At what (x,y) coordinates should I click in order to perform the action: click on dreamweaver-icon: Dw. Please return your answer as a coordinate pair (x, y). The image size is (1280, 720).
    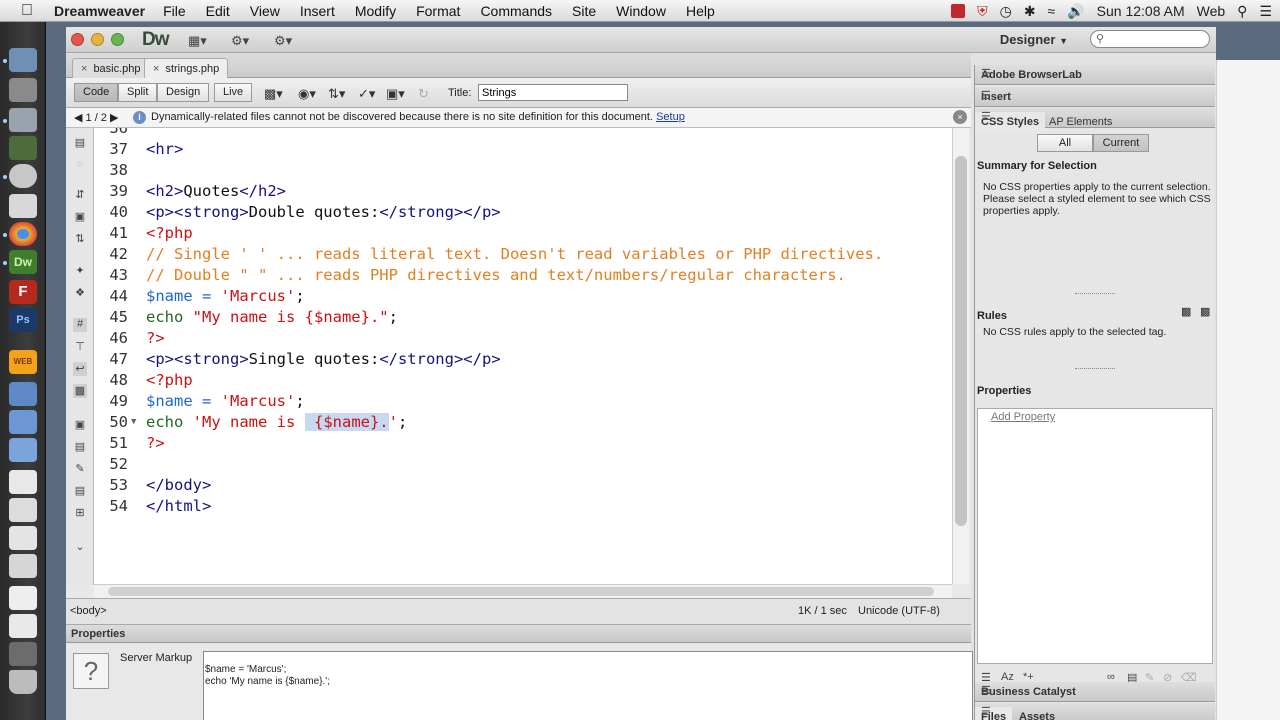
    Looking at the image, I should click on (23, 262).